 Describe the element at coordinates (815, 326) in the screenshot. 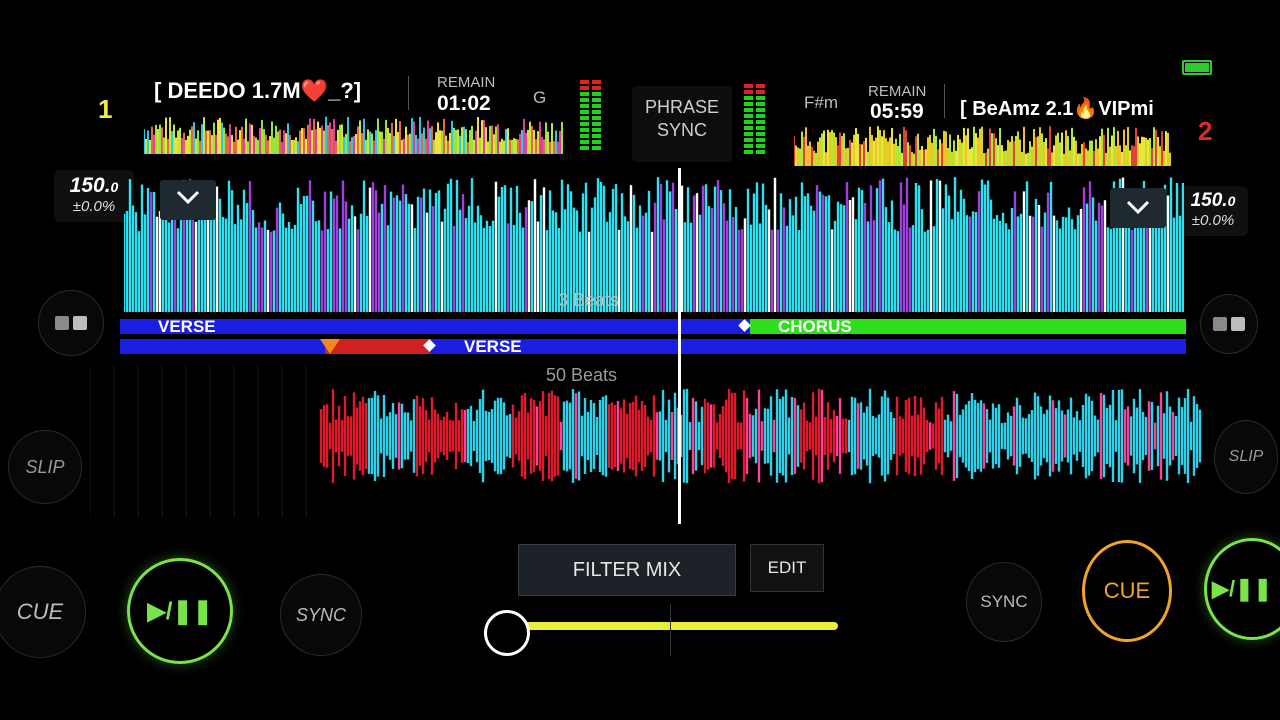

I see `phrase-chorus-label: CHORUS` at that location.